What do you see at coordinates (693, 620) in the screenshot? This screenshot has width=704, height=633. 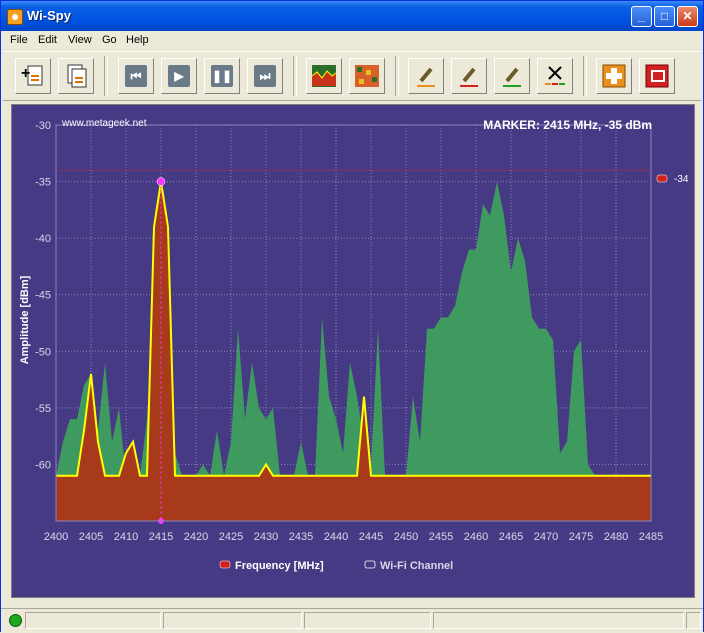 I see `resize-grip` at bounding box center [693, 620].